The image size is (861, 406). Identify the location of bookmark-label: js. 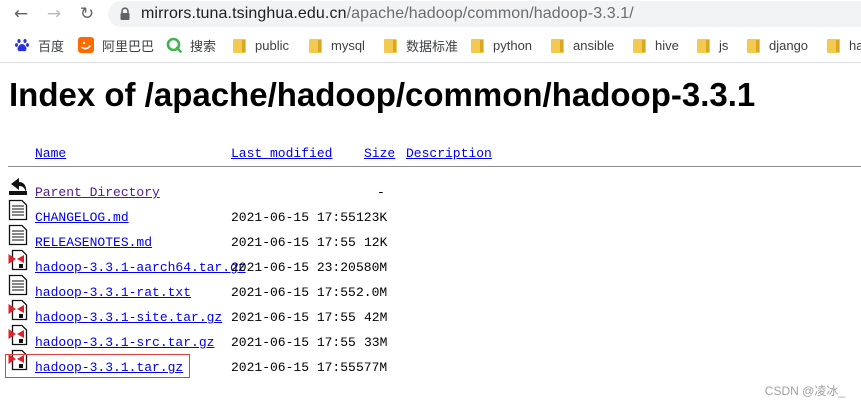
(724, 45).